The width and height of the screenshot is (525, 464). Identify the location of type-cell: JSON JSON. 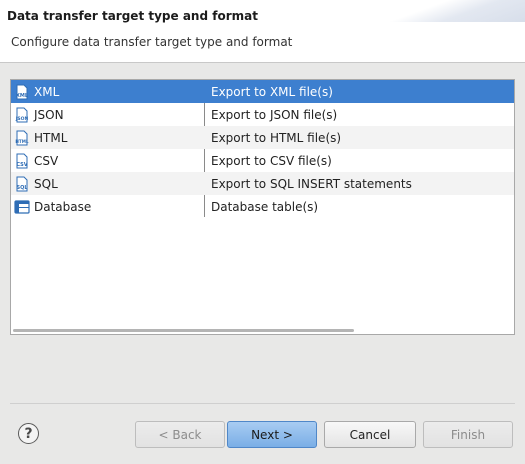
(108, 114).